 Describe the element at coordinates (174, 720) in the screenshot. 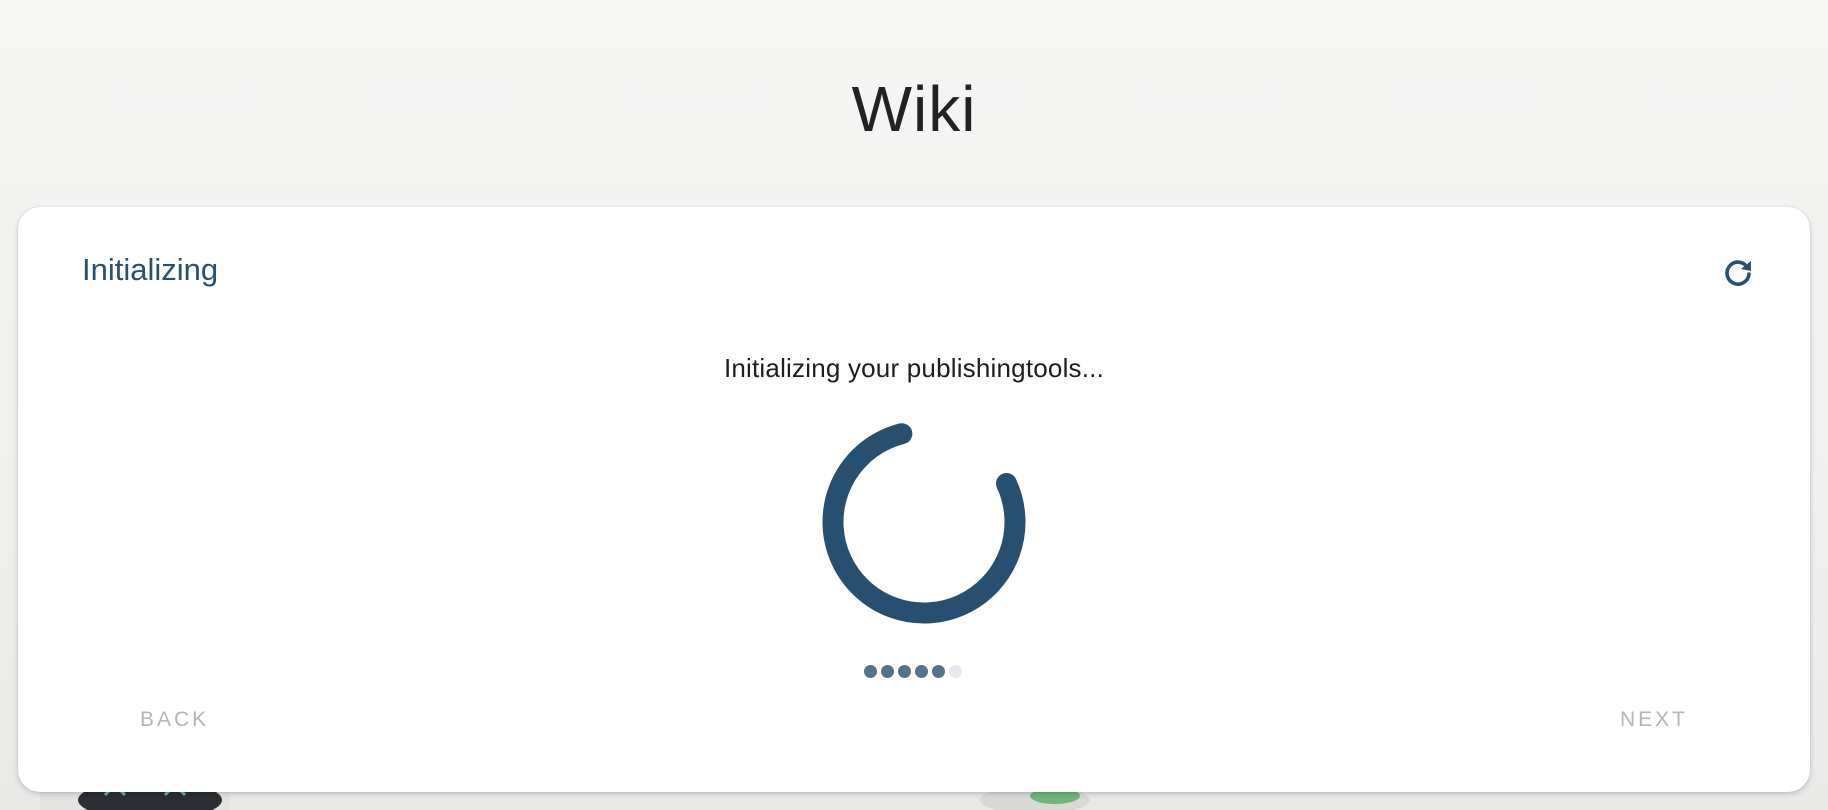

I see `back-button: BACK` at that location.